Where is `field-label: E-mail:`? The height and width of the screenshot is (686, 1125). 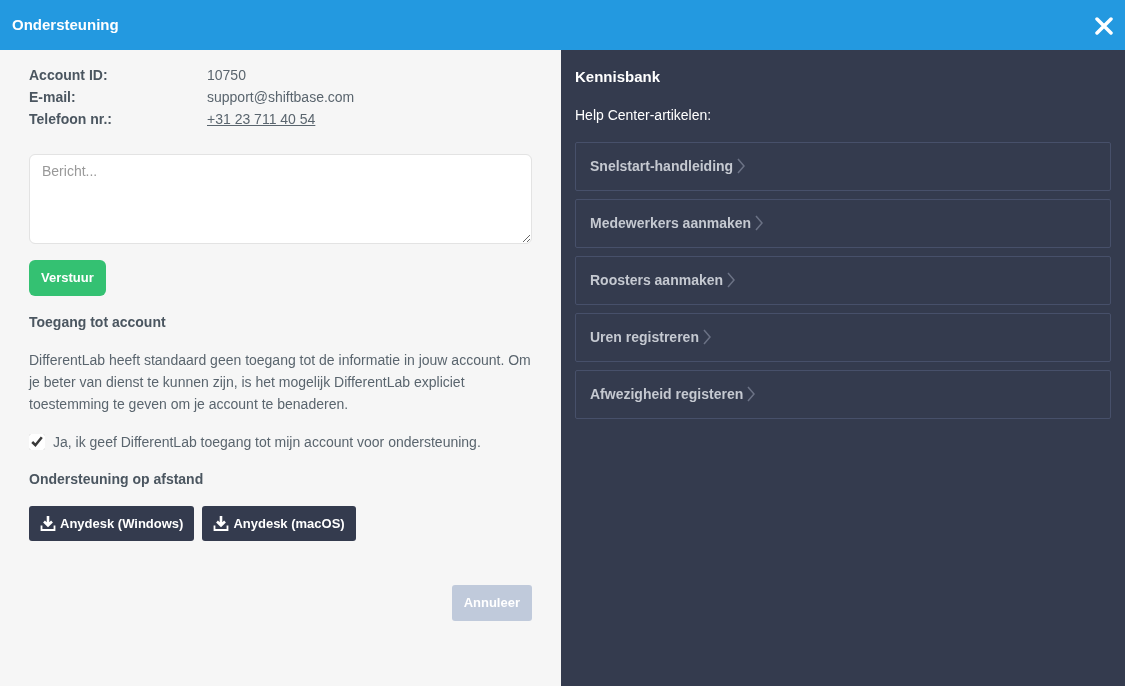 field-label: E-mail: is located at coordinates (53, 97).